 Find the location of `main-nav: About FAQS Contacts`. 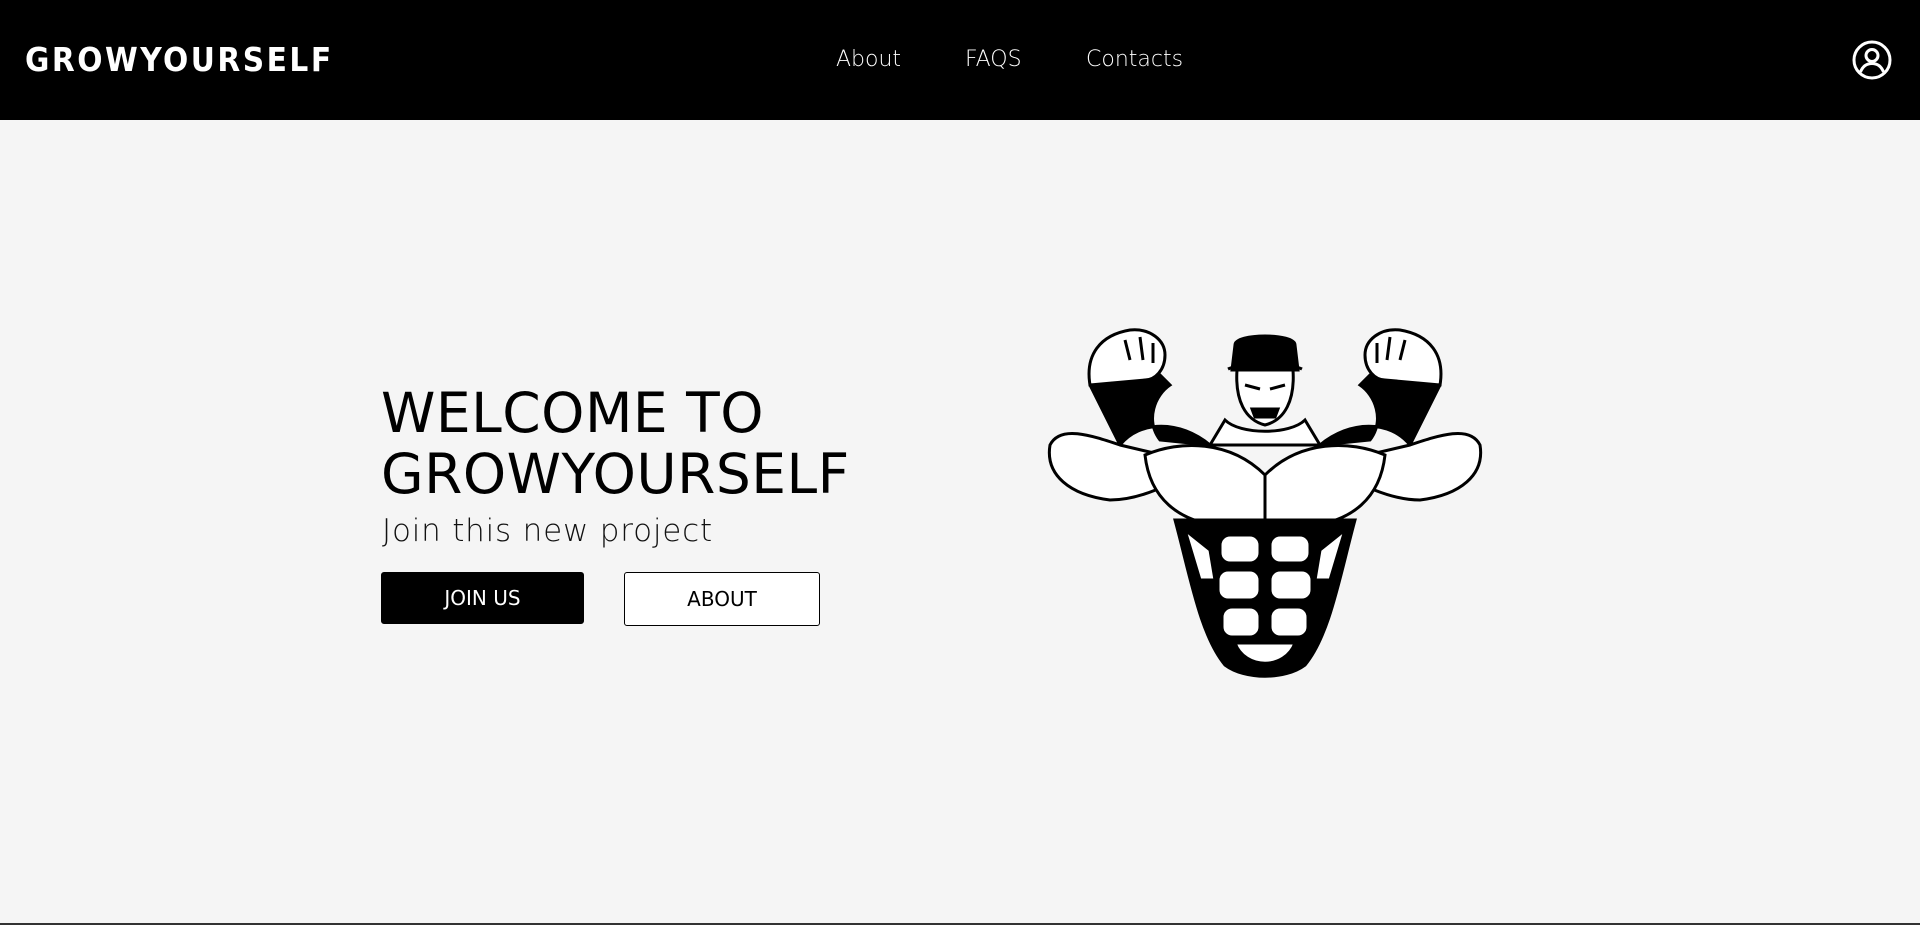

main-nav: About FAQS Contacts is located at coordinates (960, 60).